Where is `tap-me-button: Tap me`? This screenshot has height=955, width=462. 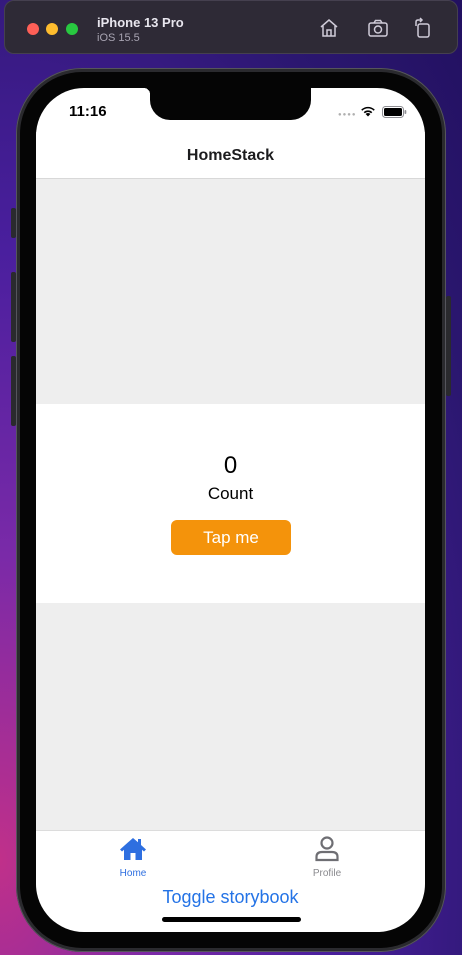 tap-me-button: Tap me is located at coordinates (231, 537).